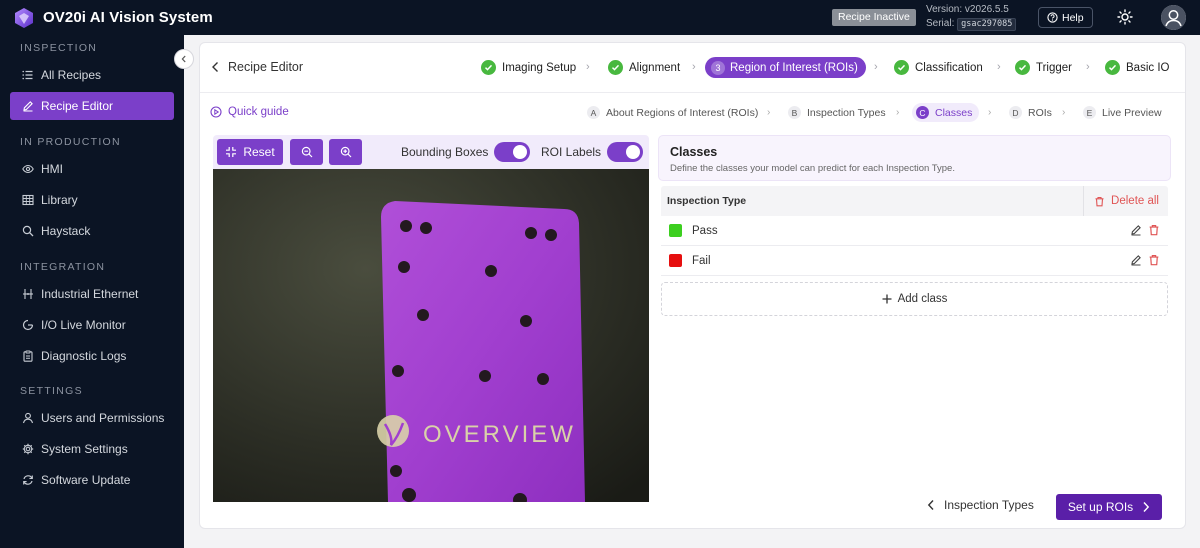 The width and height of the screenshot is (1200, 548). Describe the element at coordinates (1040, 112) in the screenshot. I see `substep-label: ROIs` at that location.